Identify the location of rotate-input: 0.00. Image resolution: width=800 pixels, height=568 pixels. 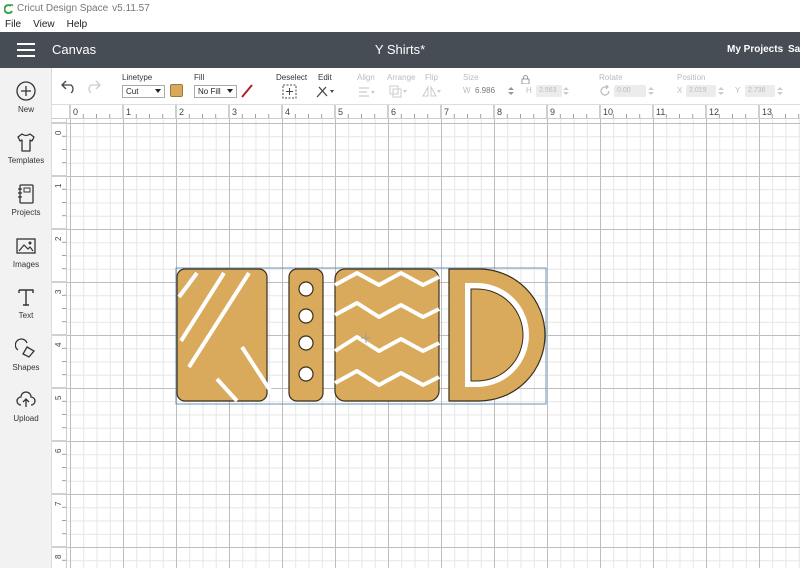
(630, 91).